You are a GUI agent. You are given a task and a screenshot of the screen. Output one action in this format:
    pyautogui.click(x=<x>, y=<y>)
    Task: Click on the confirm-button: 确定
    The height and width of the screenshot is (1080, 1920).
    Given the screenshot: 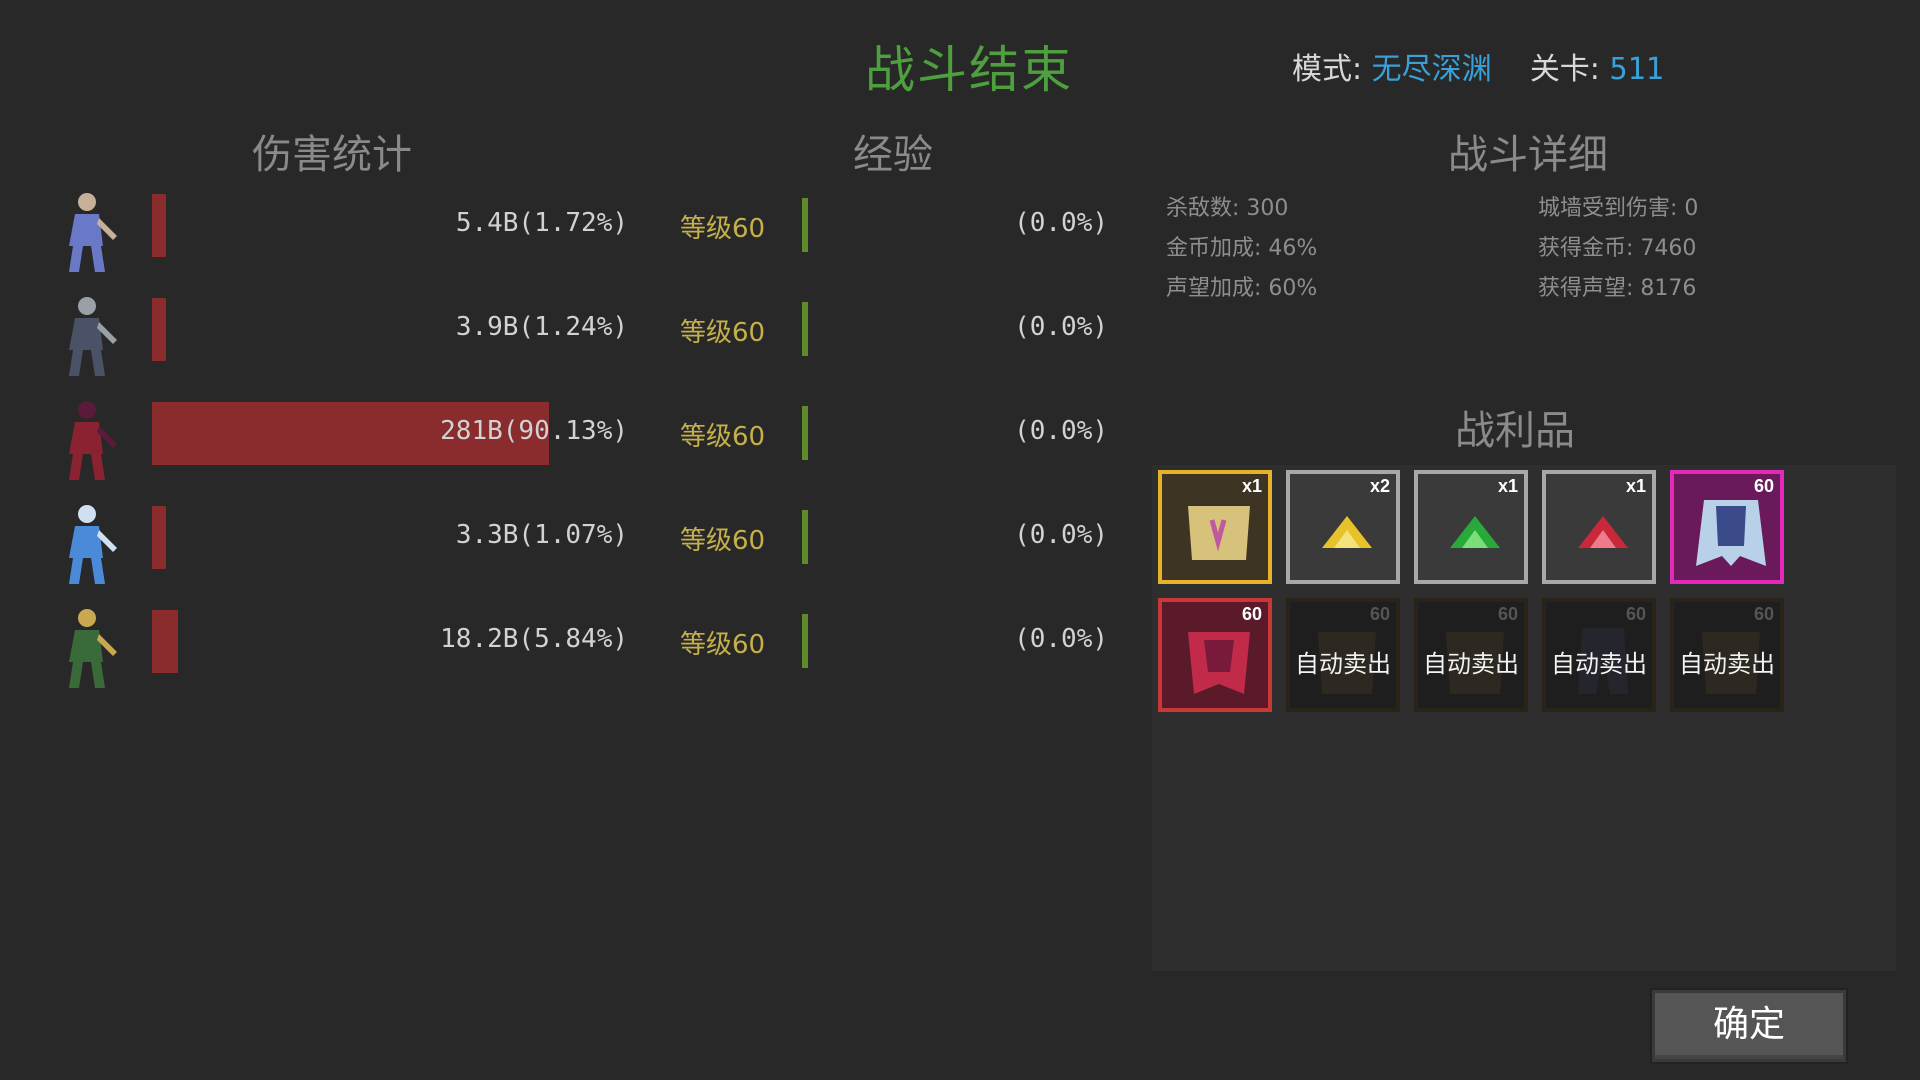 What is the action you would take?
    pyautogui.click(x=1749, y=1026)
    